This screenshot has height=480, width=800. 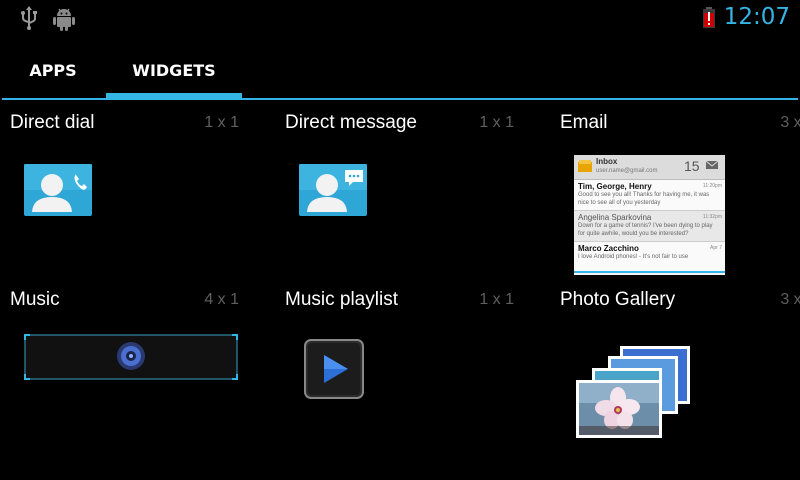 I want to click on email-time: 11:32pm, so click(x=712, y=217).